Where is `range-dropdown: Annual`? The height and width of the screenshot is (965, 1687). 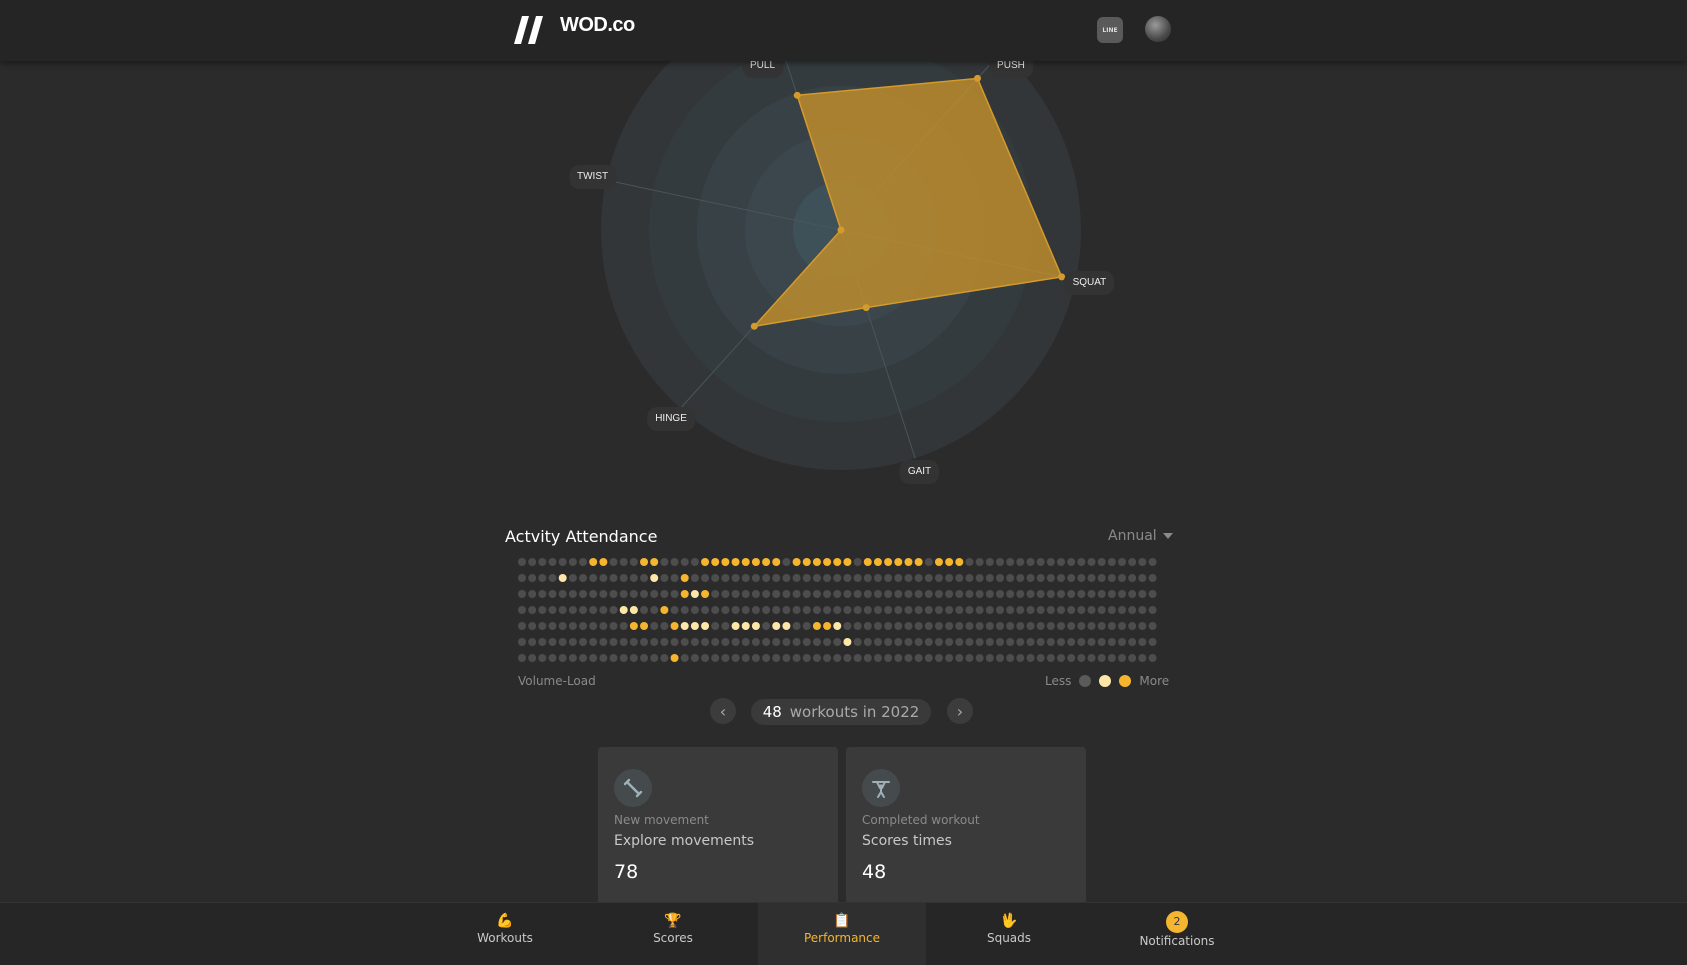 range-dropdown: Annual is located at coordinates (1140, 536).